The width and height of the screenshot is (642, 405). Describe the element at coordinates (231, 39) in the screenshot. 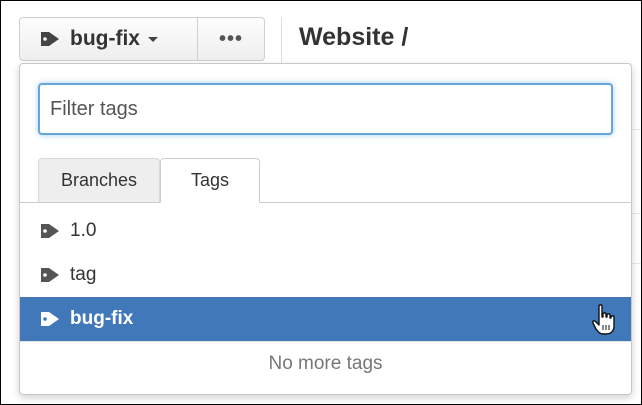

I see `more-options-button: •••` at that location.